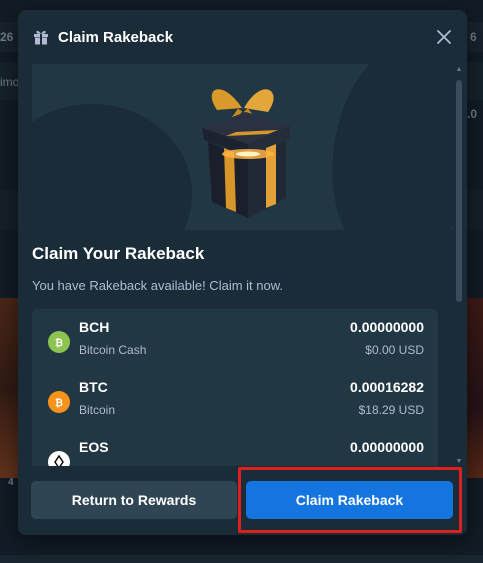 The width and height of the screenshot is (483, 563). What do you see at coordinates (113, 350) in the screenshot?
I see `coin-name: Bitcoin Cash` at bounding box center [113, 350].